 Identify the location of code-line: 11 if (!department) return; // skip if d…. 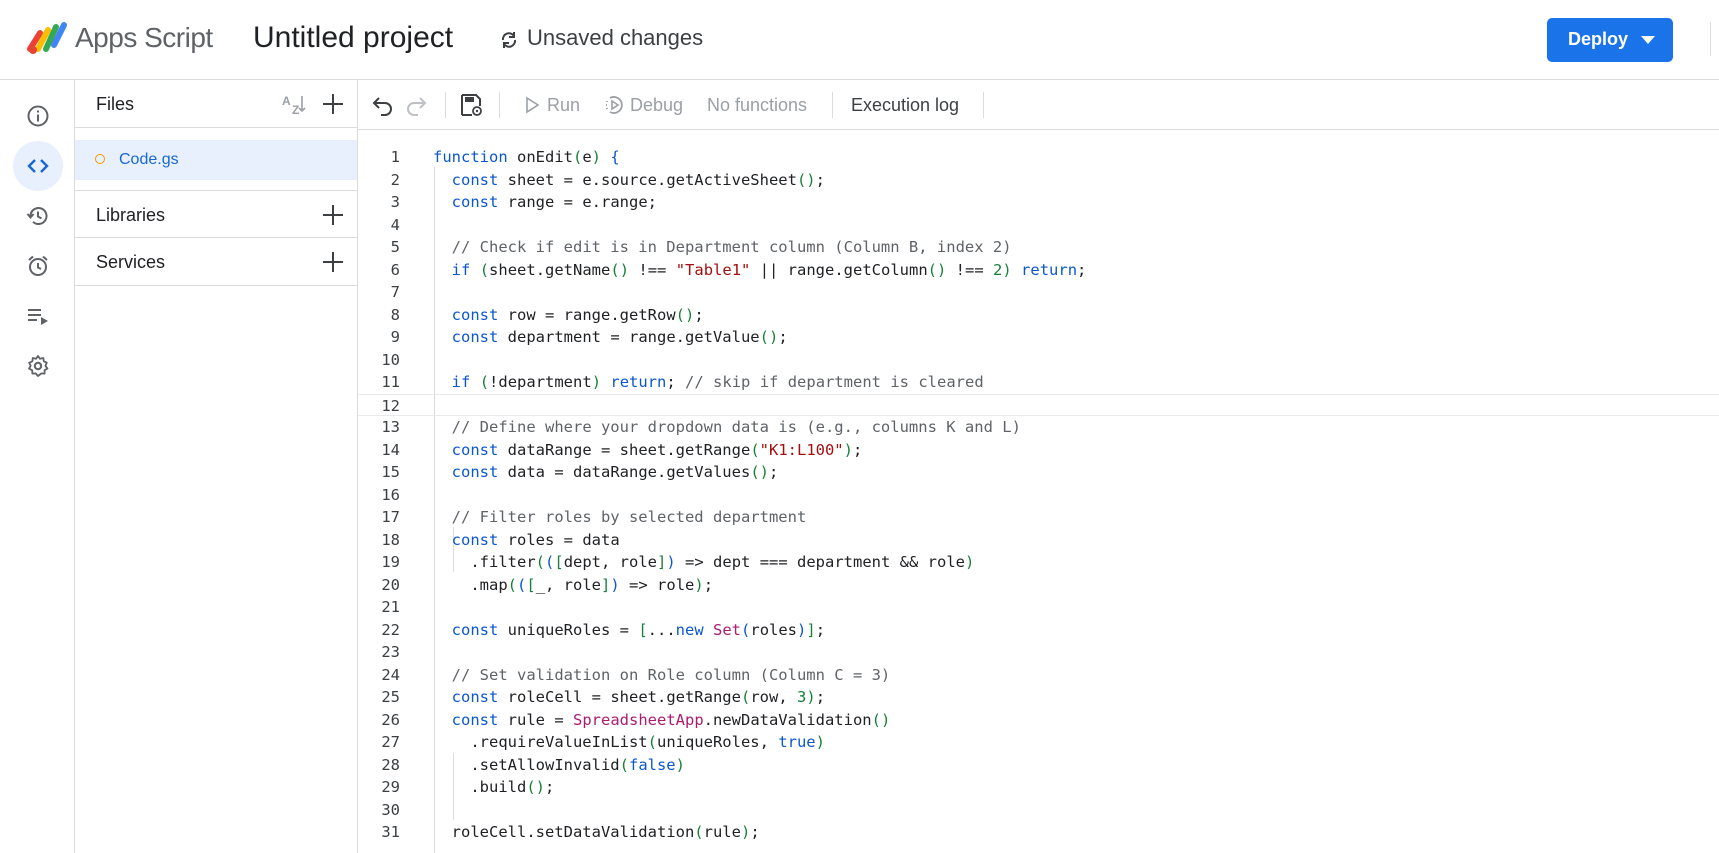
(1038, 382).